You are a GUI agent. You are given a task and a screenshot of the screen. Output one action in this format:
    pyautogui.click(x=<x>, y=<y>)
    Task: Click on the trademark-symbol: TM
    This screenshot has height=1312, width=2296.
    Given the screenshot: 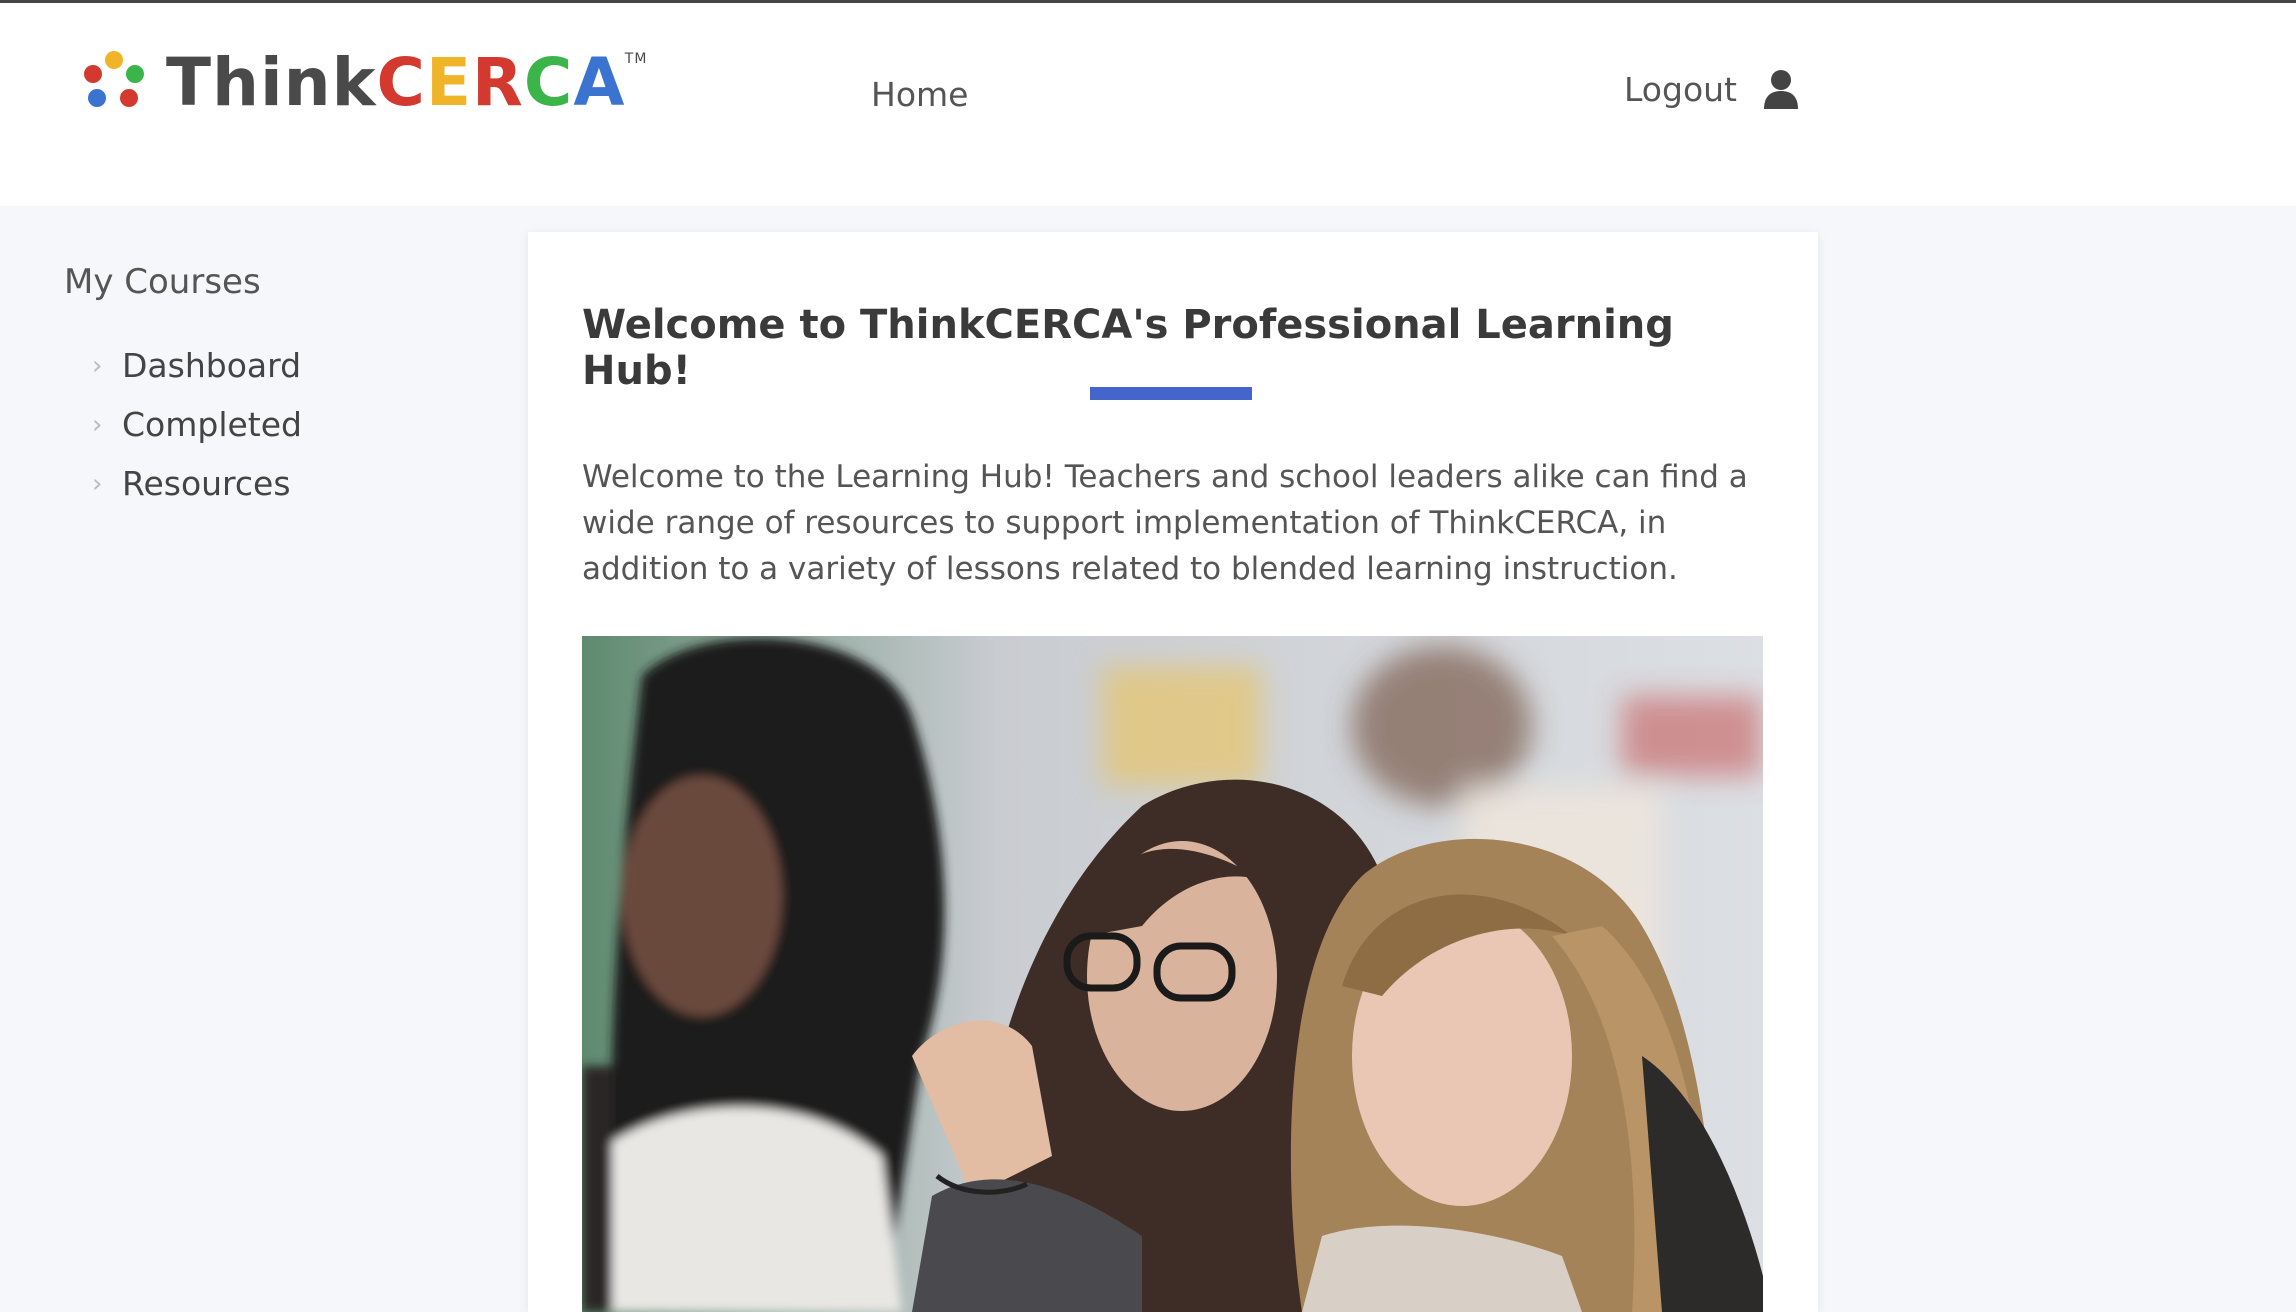 What is the action you would take?
    pyautogui.click(x=636, y=59)
    